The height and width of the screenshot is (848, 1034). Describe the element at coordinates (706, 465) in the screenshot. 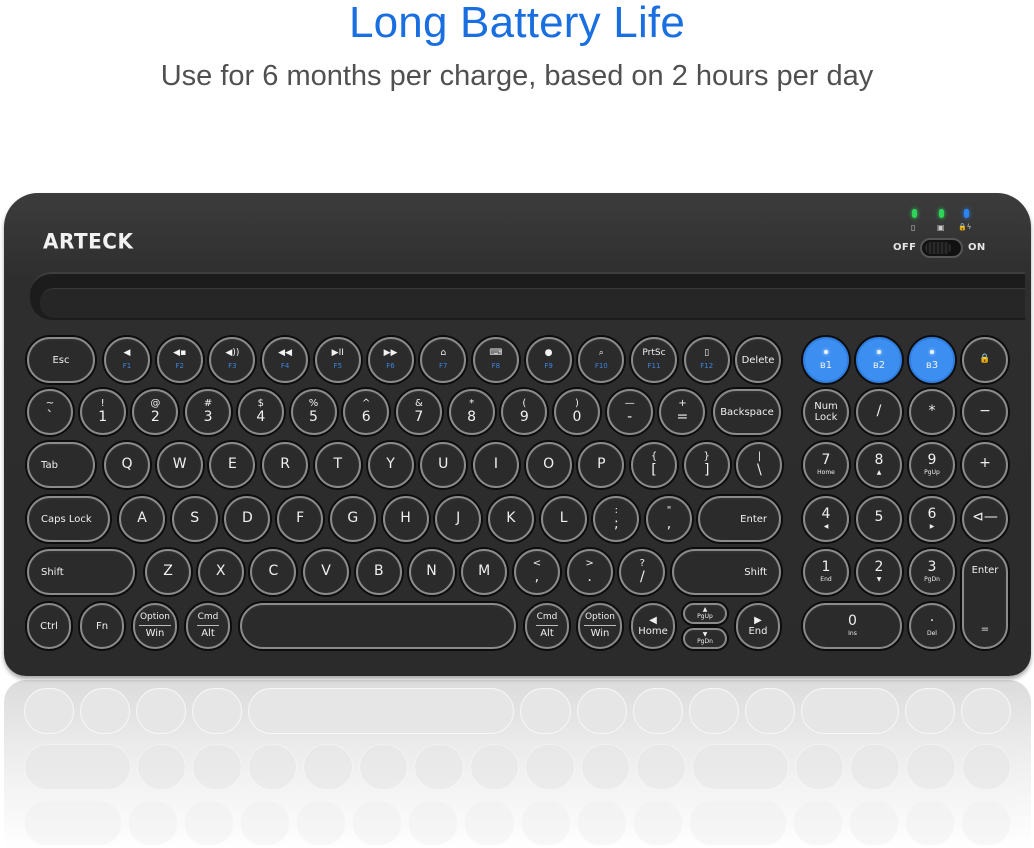

I see `key-bracket: }]` at that location.